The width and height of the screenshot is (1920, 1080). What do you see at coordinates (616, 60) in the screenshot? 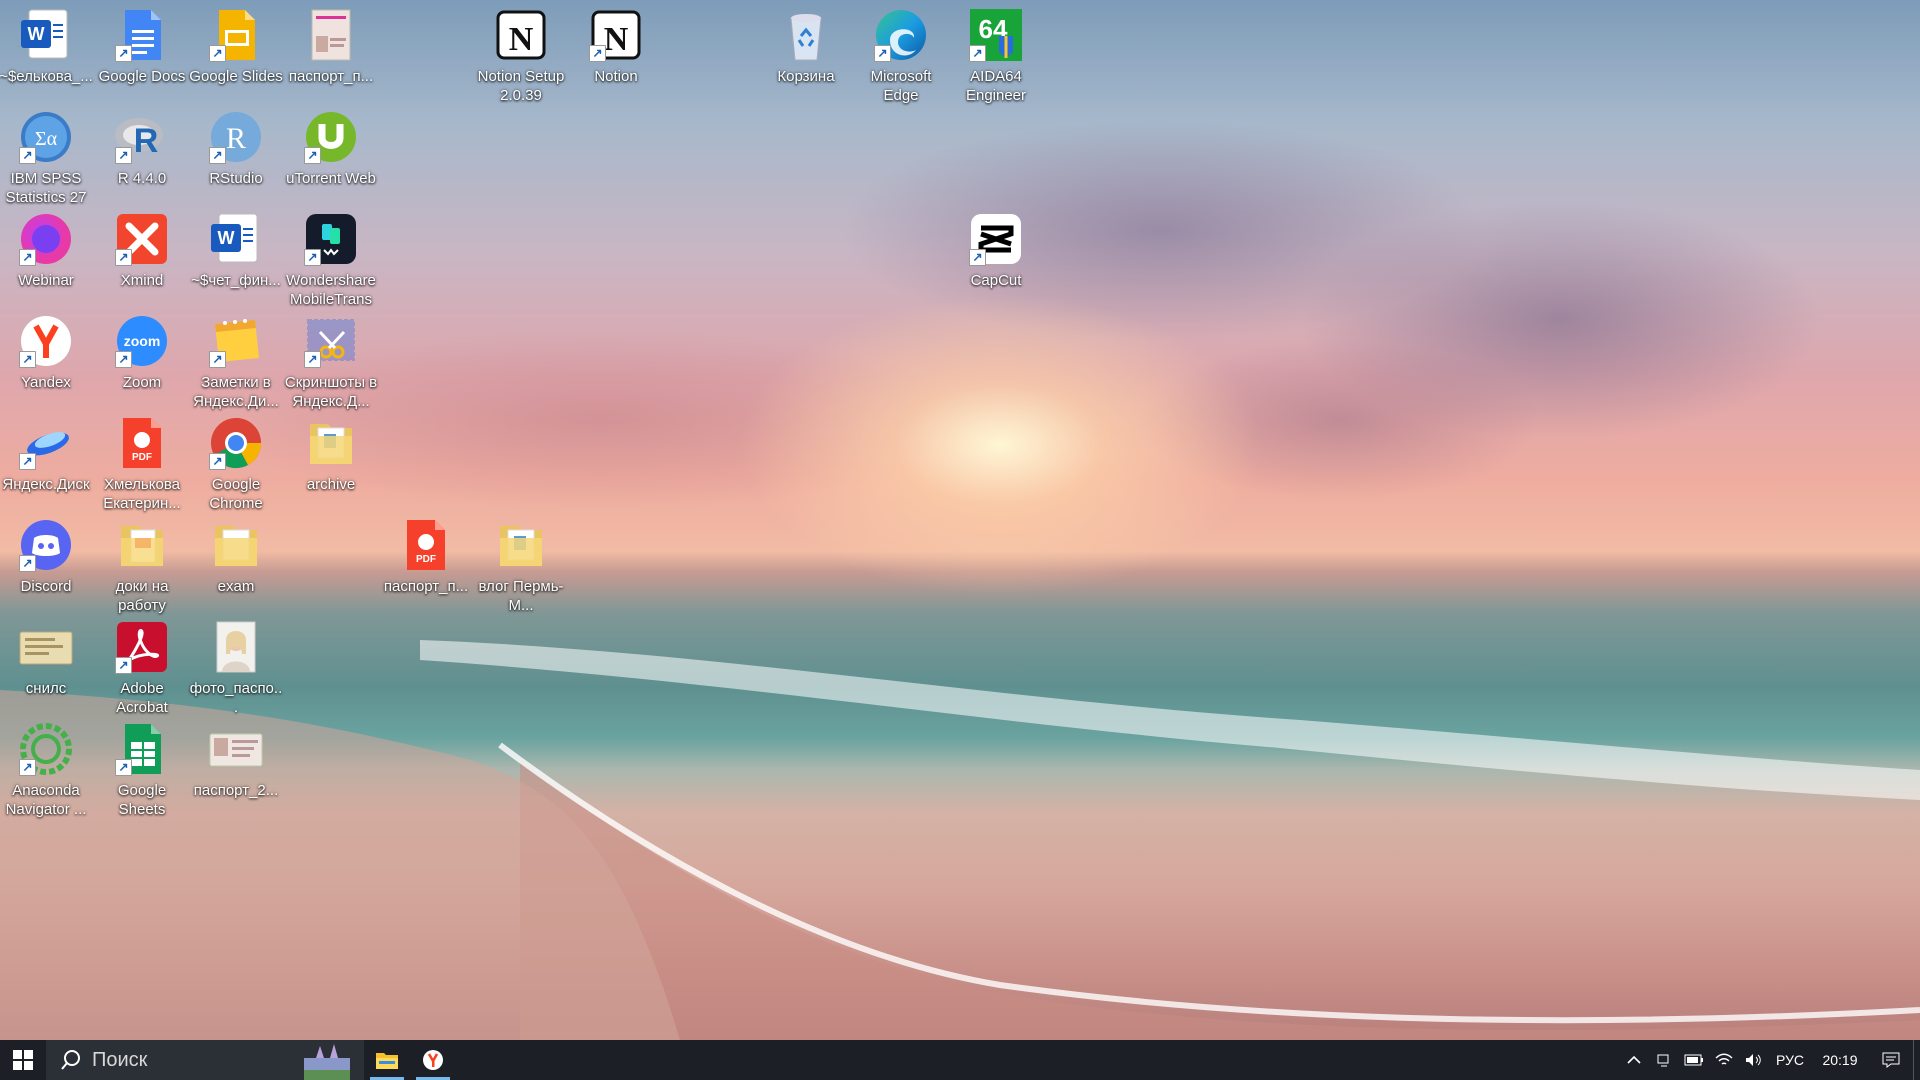
I see `desktop-icon-notion: N ↗ Notion` at bounding box center [616, 60].